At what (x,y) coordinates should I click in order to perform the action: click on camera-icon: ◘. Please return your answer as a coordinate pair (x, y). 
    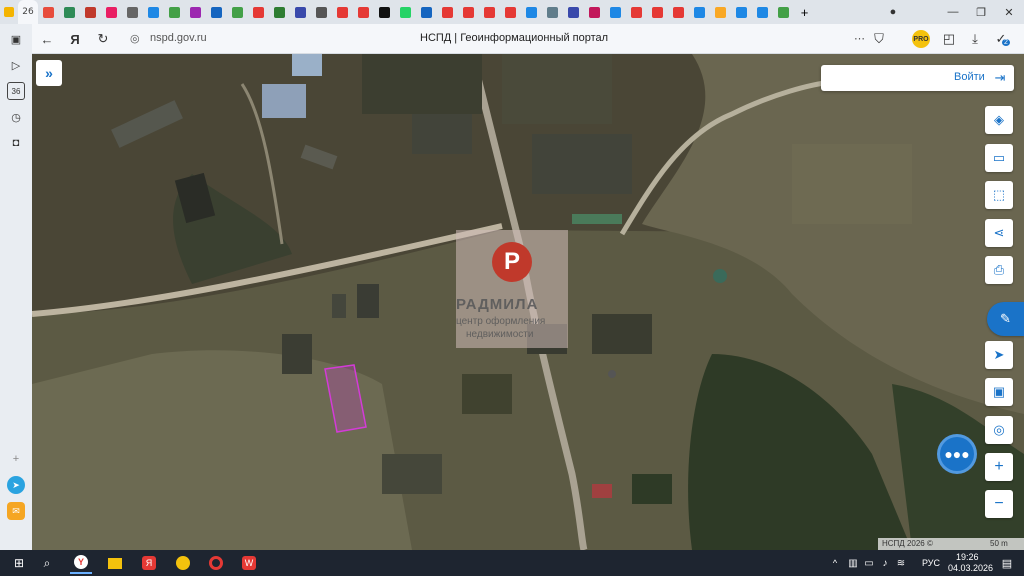
    Looking at the image, I should click on (16, 143).